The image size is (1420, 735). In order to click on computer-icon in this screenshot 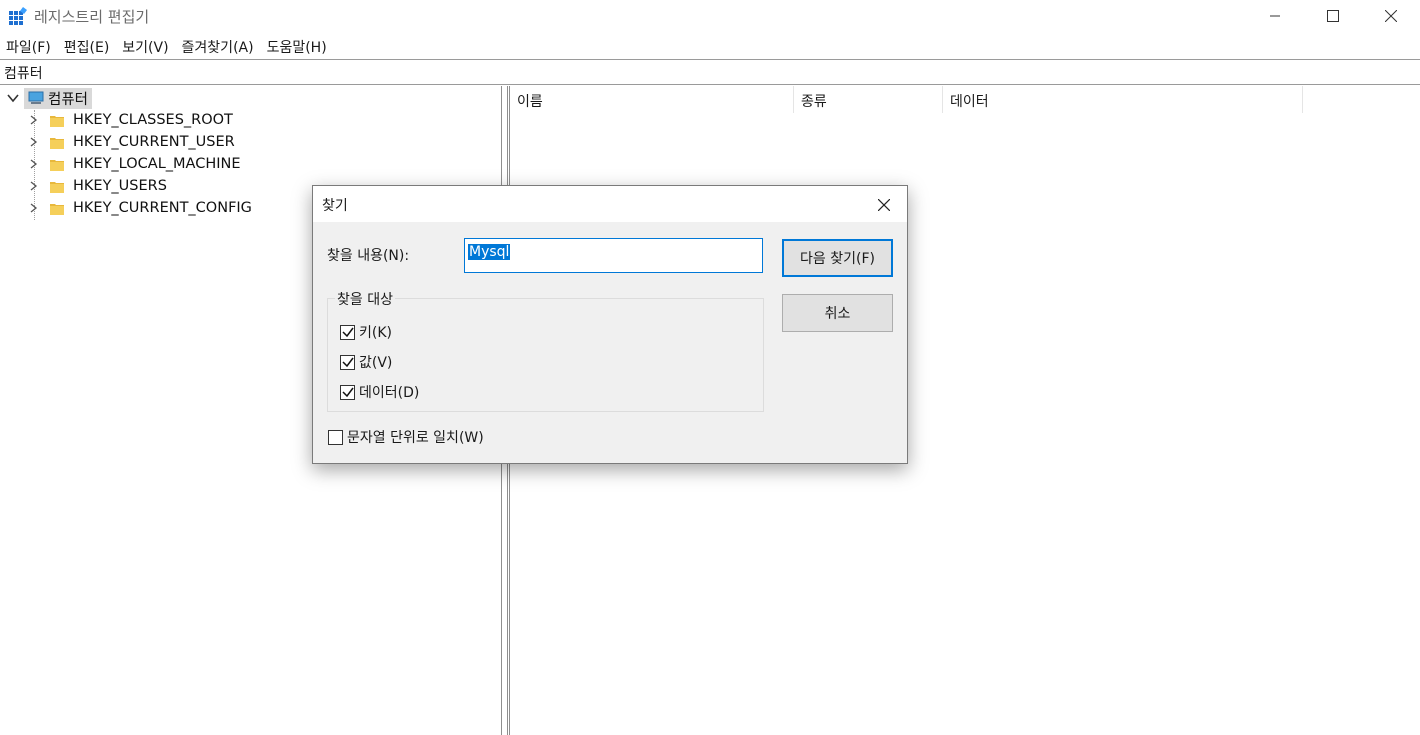, I will do `click(36, 97)`.